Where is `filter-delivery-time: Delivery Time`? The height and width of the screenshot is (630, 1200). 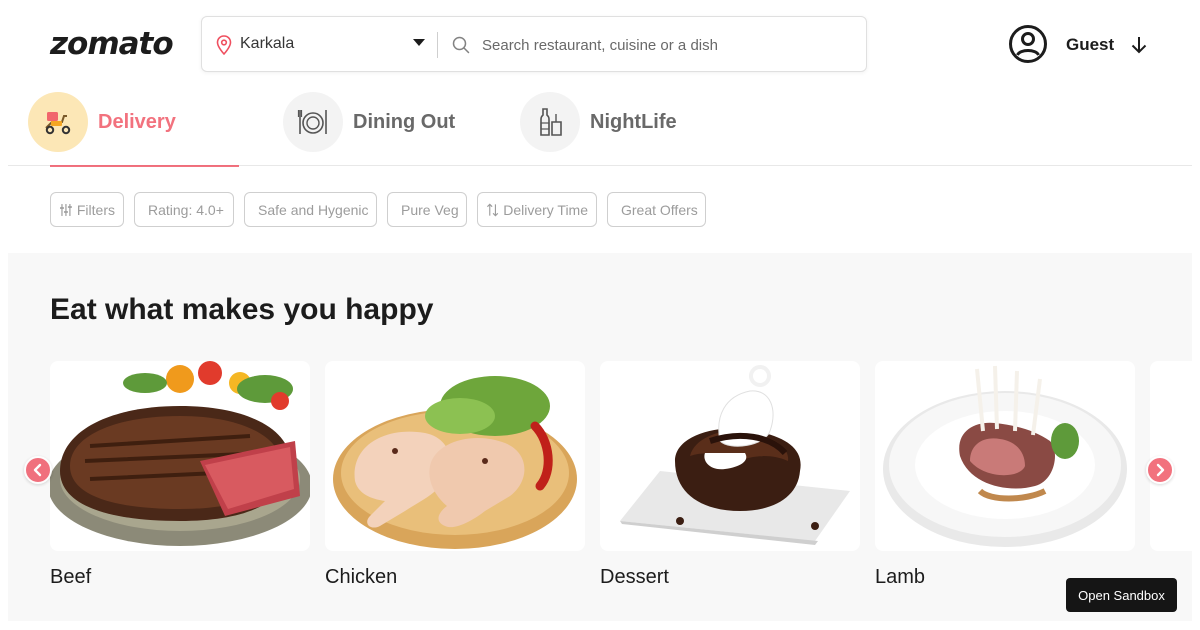
filter-delivery-time: Delivery Time is located at coordinates (537, 209).